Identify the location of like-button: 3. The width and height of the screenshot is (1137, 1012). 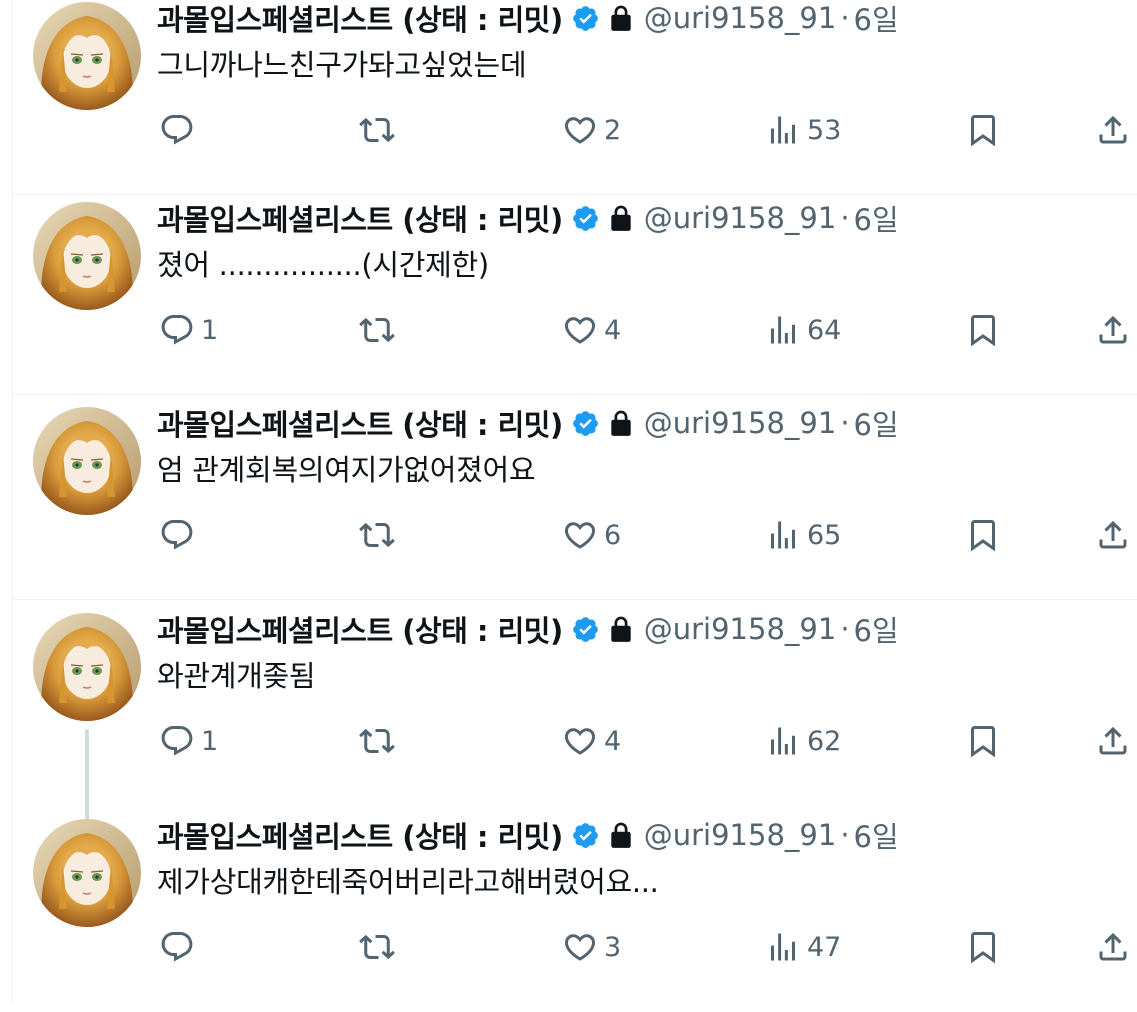
(591, 947).